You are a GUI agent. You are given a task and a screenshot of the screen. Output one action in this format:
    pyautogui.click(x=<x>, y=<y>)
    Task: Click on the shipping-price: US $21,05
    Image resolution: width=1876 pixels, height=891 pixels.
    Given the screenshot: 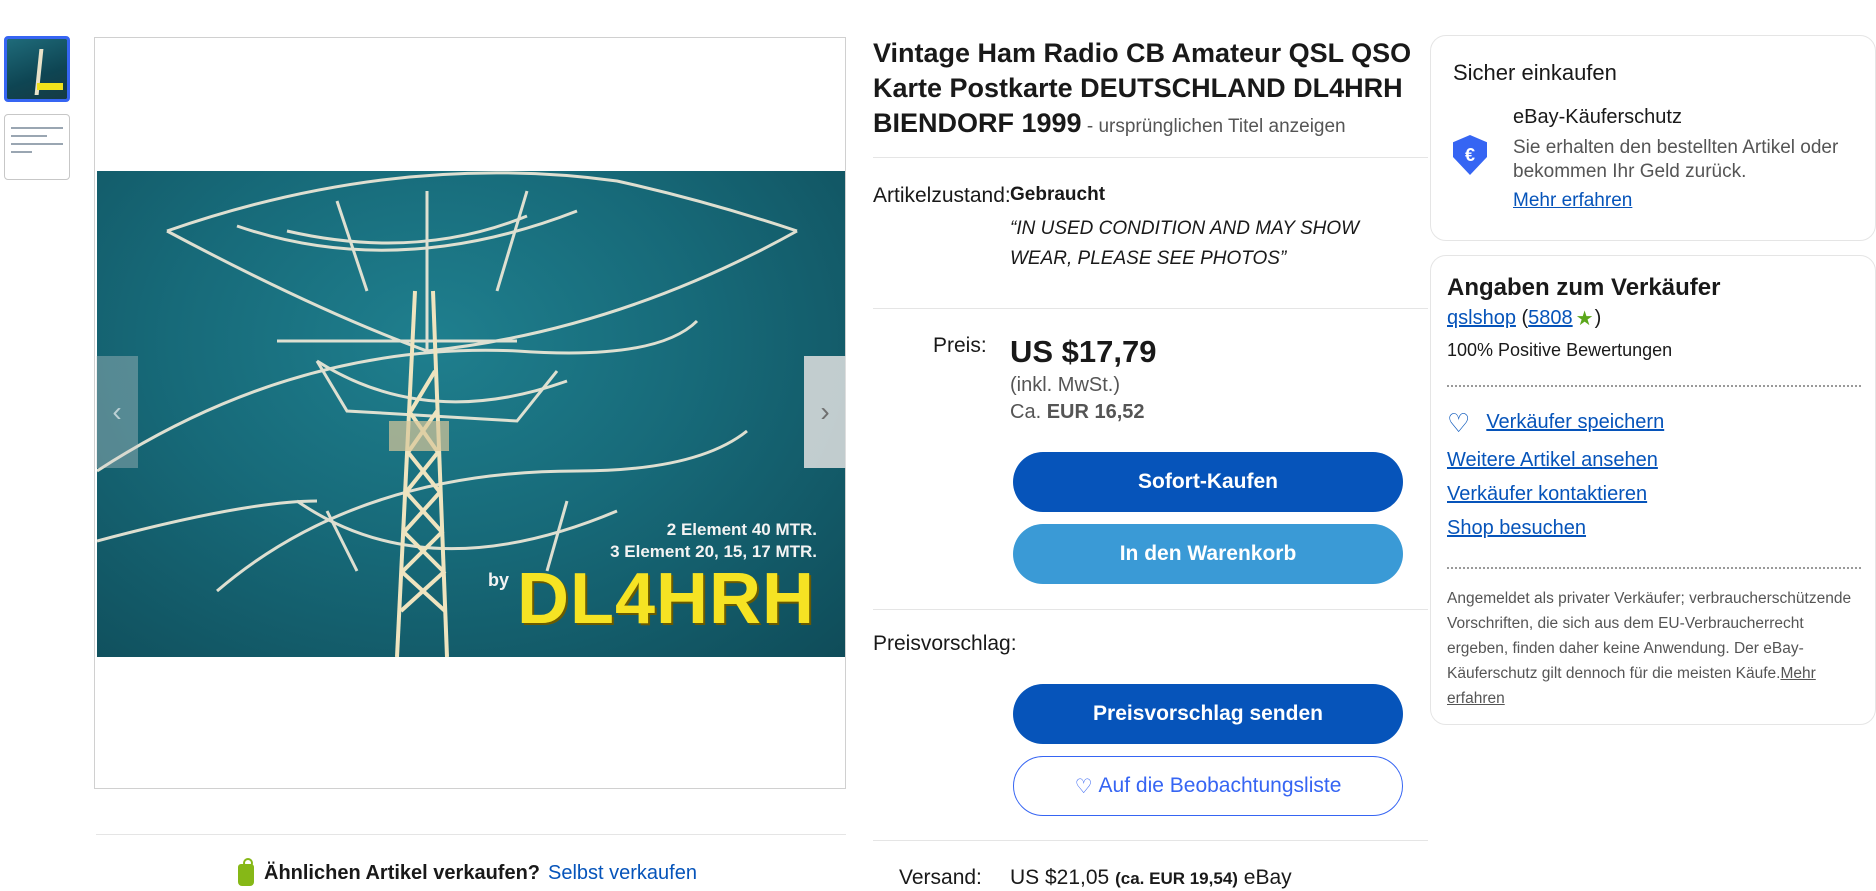 What is the action you would take?
    pyautogui.click(x=1060, y=877)
    